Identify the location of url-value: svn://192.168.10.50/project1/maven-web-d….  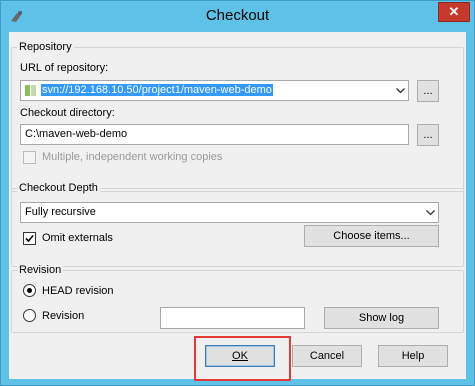
(157, 90).